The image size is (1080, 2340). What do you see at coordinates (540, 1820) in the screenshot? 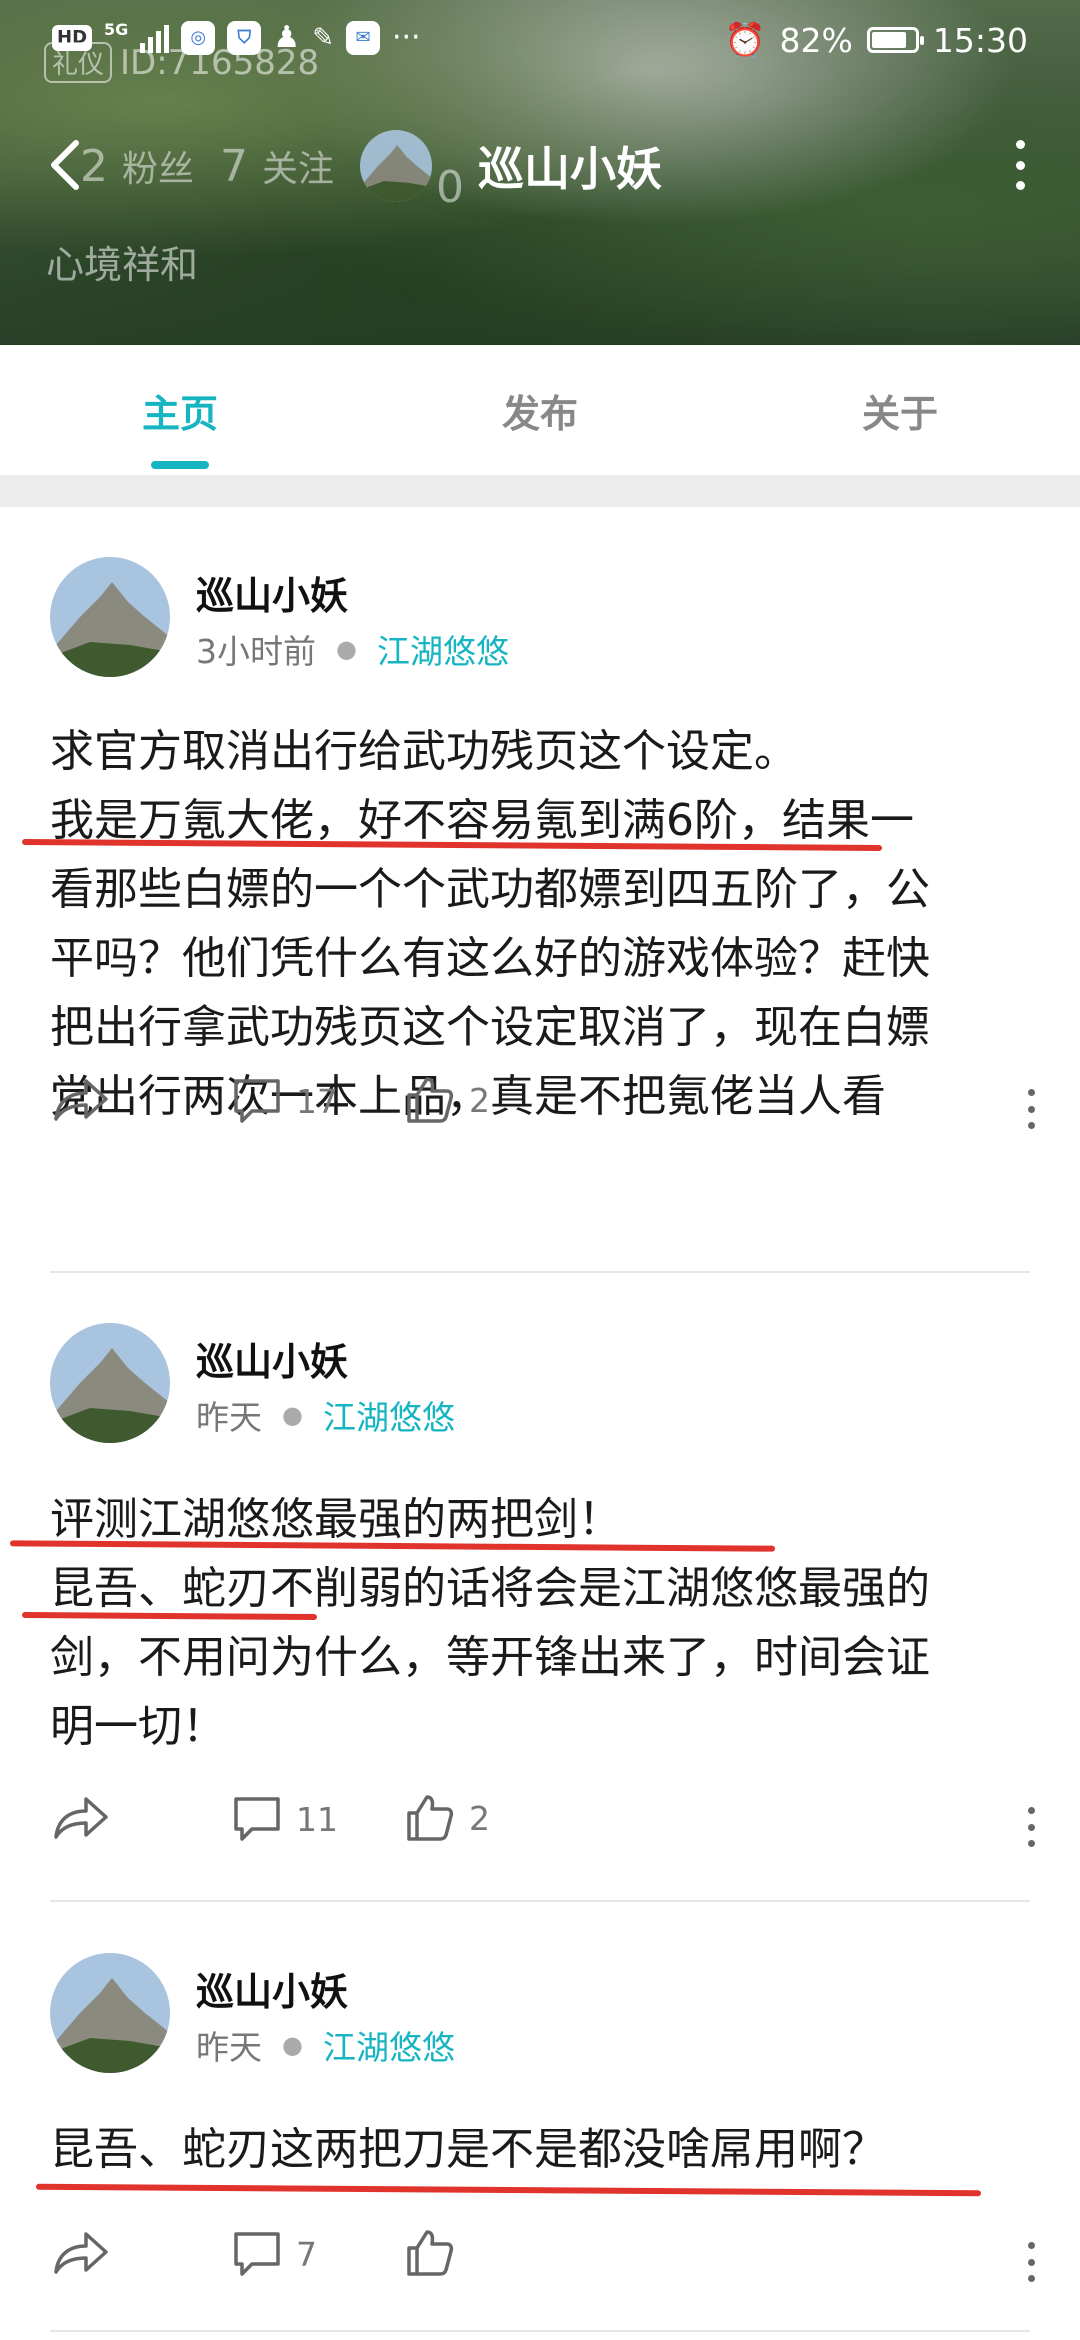
I see `post-actions: 11 2` at bounding box center [540, 1820].